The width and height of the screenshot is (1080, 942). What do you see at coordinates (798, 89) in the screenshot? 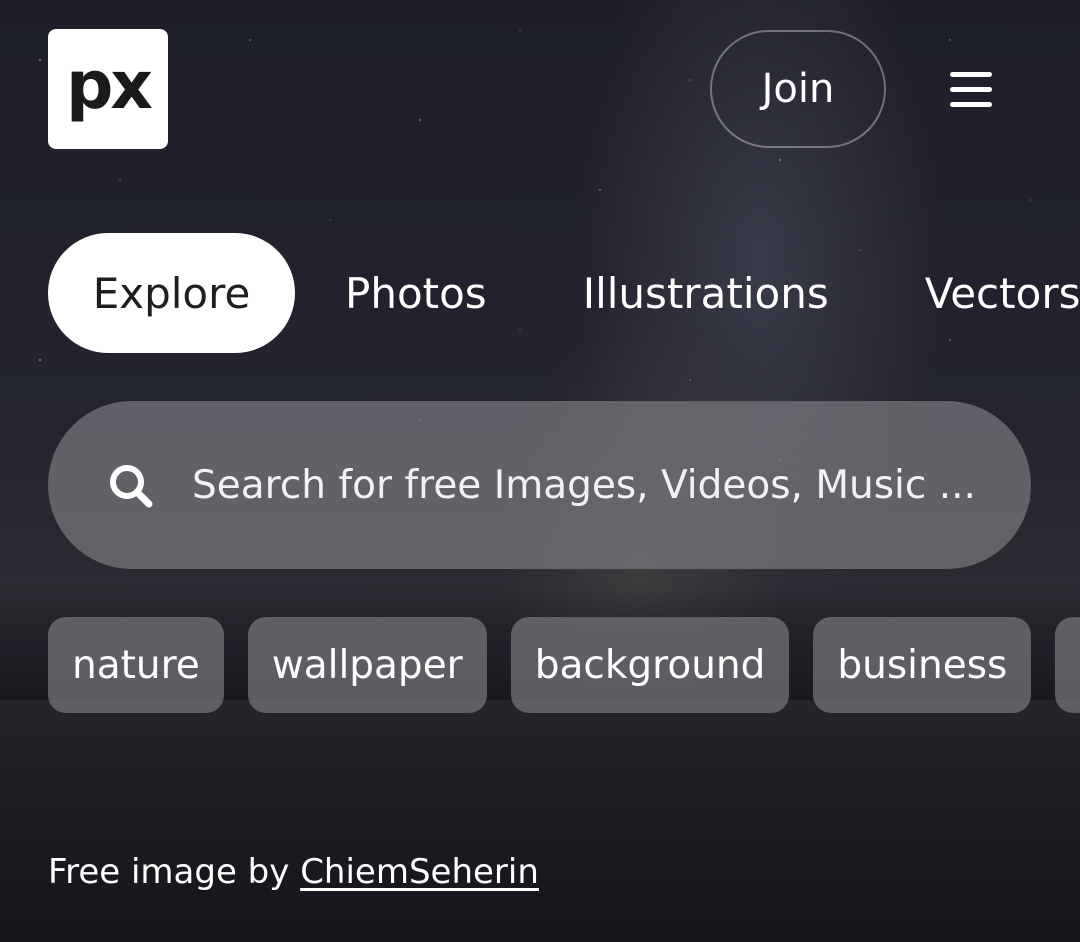
I see `join-button: Join` at bounding box center [798, 89].